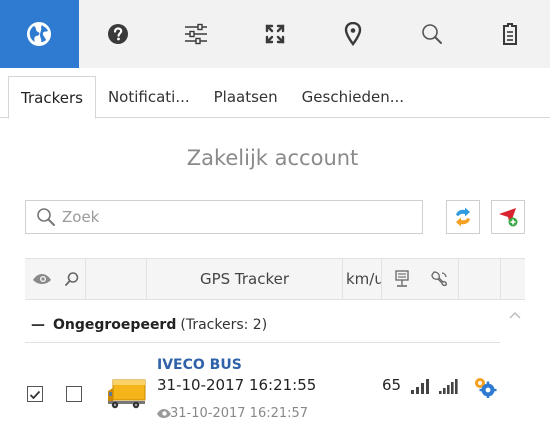 The image size is (550, 441). I want to click on satellite-icon, so click(439, 279).